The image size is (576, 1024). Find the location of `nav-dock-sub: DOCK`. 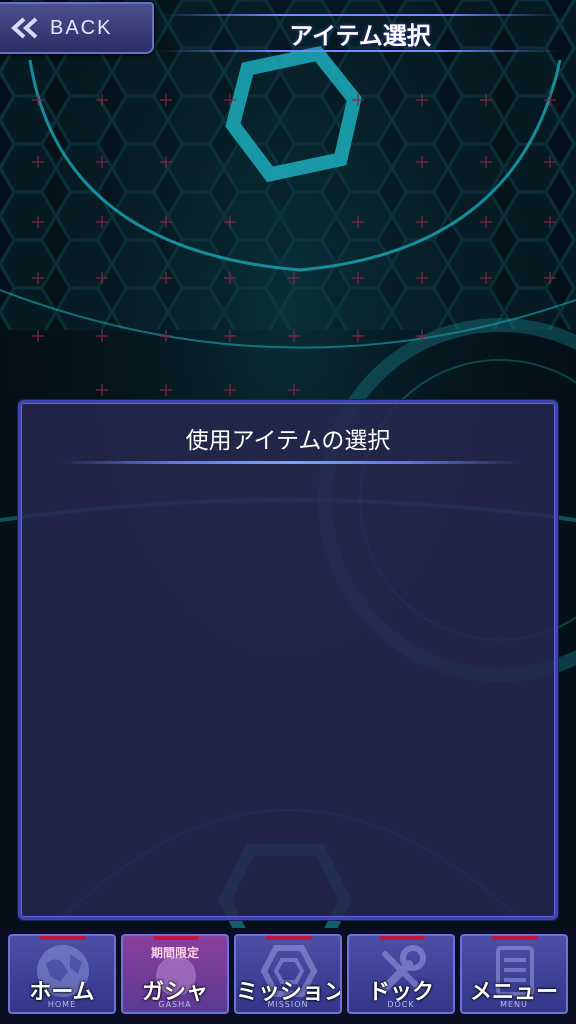

nav-dock-sub: DOCK is located at coordinates (401, 1004).